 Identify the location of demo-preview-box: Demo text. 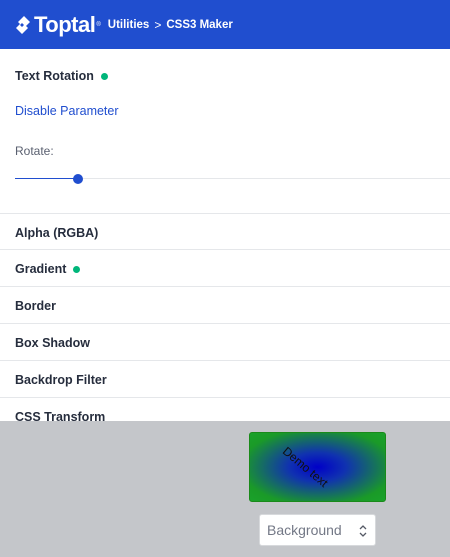
(317, 467).